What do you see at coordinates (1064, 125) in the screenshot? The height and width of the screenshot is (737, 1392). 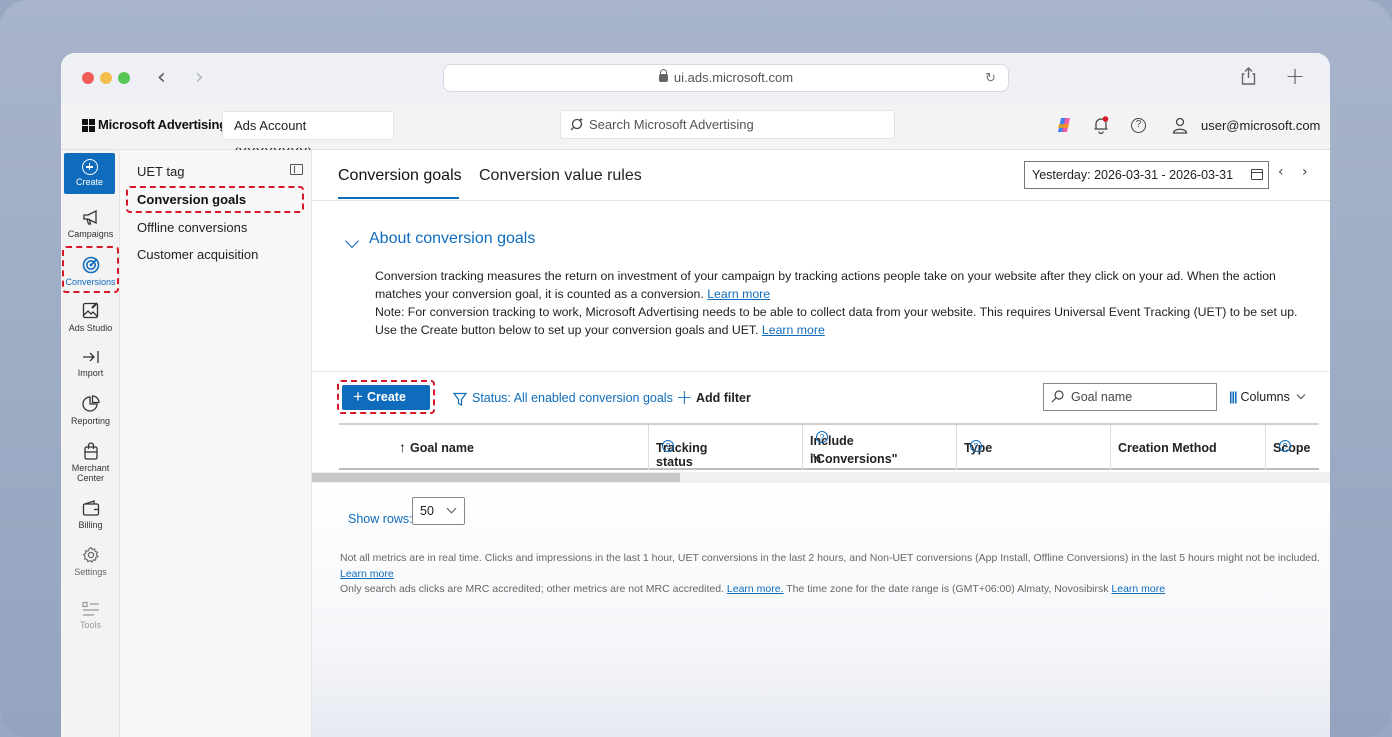 I see `copilot-icon` at bounding box center [1064, 125].